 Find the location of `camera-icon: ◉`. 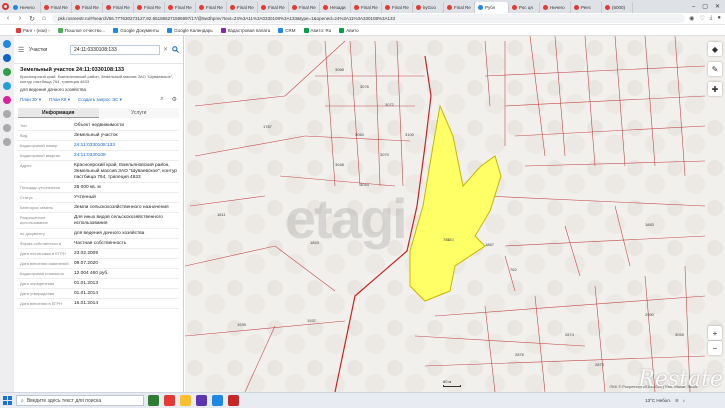

camera-icon: ◉ is located at coordinates (691, 18).